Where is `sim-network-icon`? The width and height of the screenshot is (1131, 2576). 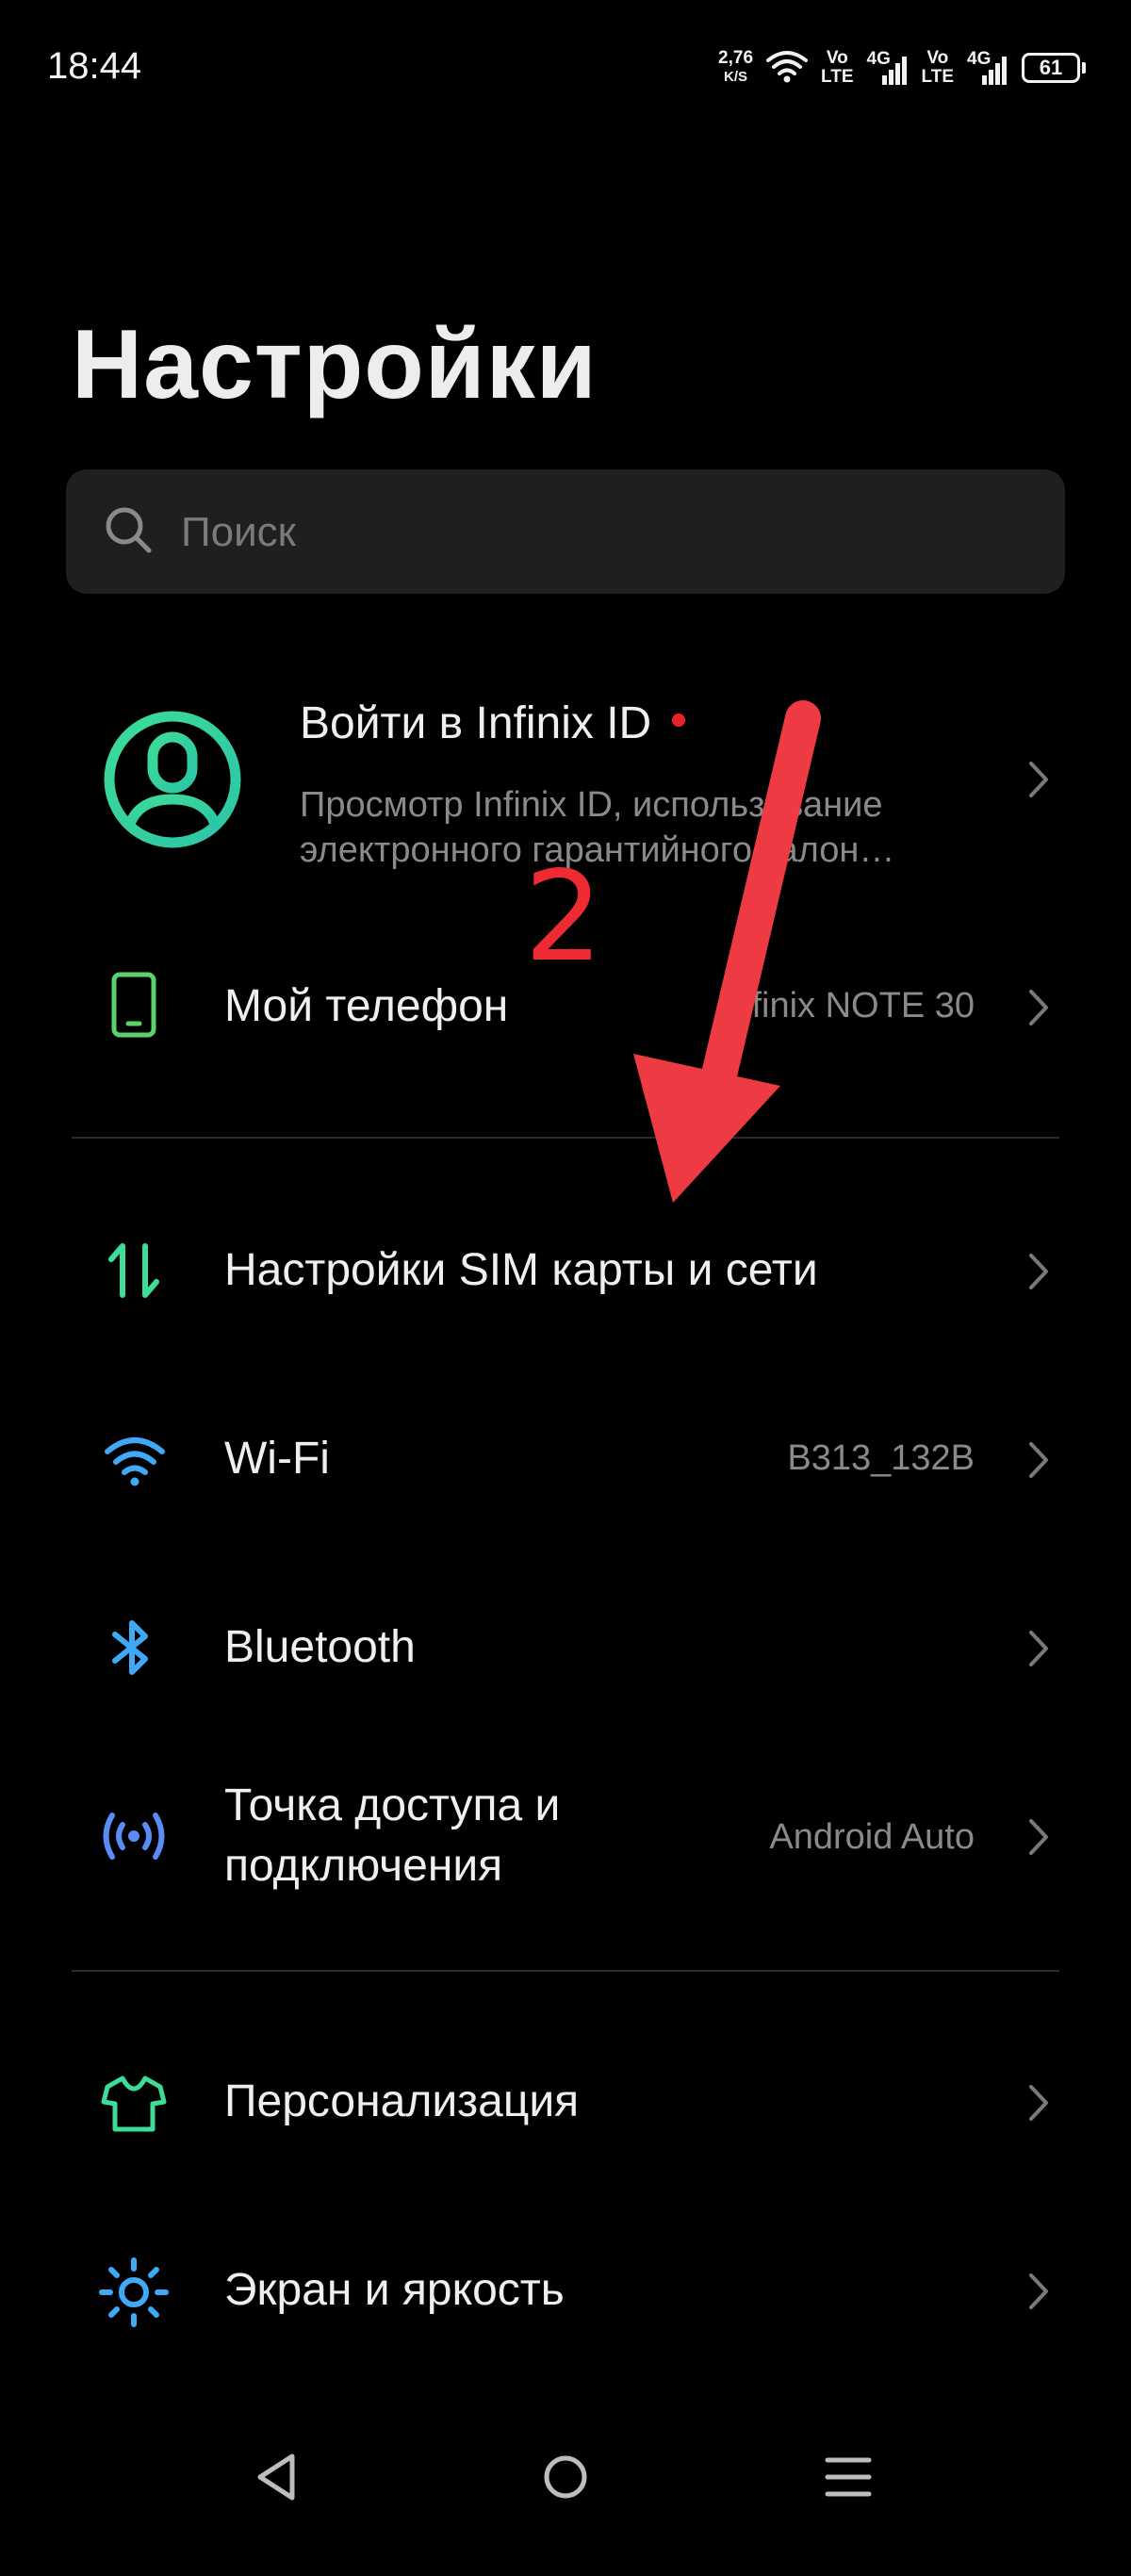
sim-network-icon is located at coordinates (134, 1272).